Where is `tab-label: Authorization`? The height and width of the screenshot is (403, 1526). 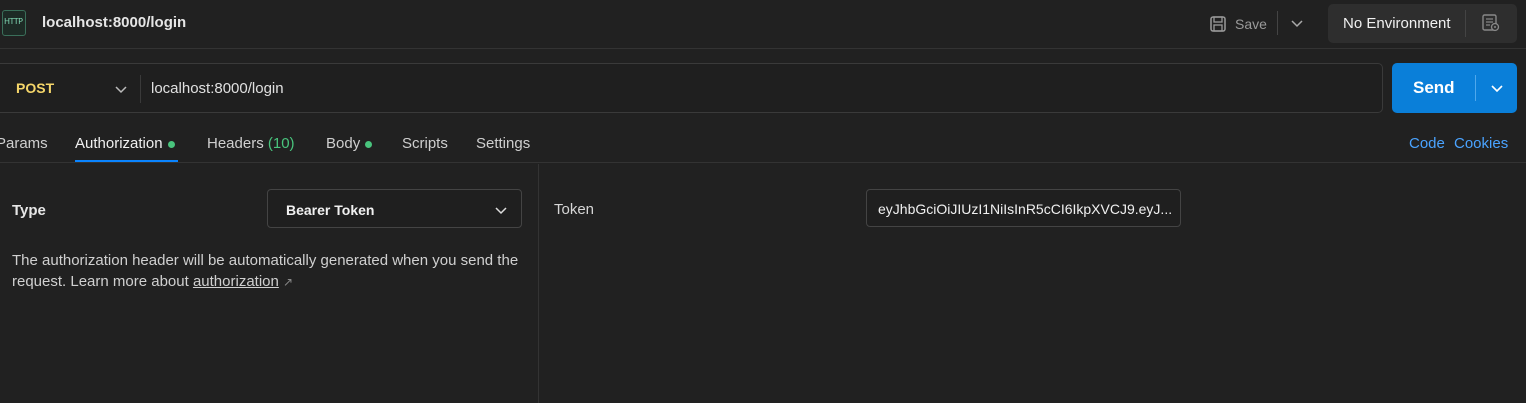
tab-label: Authorization is located at coordinates (119, 143).